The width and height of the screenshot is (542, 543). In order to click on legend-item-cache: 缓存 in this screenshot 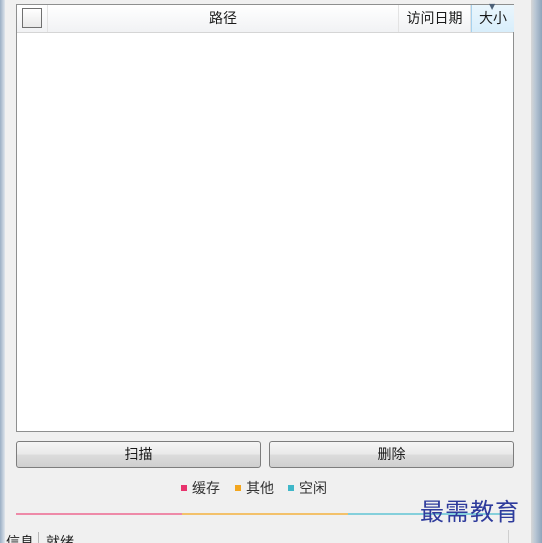, I will do `click(200, 489)`.